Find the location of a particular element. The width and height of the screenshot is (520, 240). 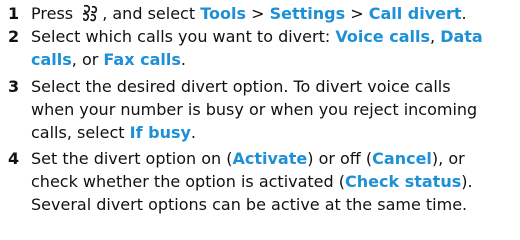

step-number: 4 is located at coordinates (14, 158).